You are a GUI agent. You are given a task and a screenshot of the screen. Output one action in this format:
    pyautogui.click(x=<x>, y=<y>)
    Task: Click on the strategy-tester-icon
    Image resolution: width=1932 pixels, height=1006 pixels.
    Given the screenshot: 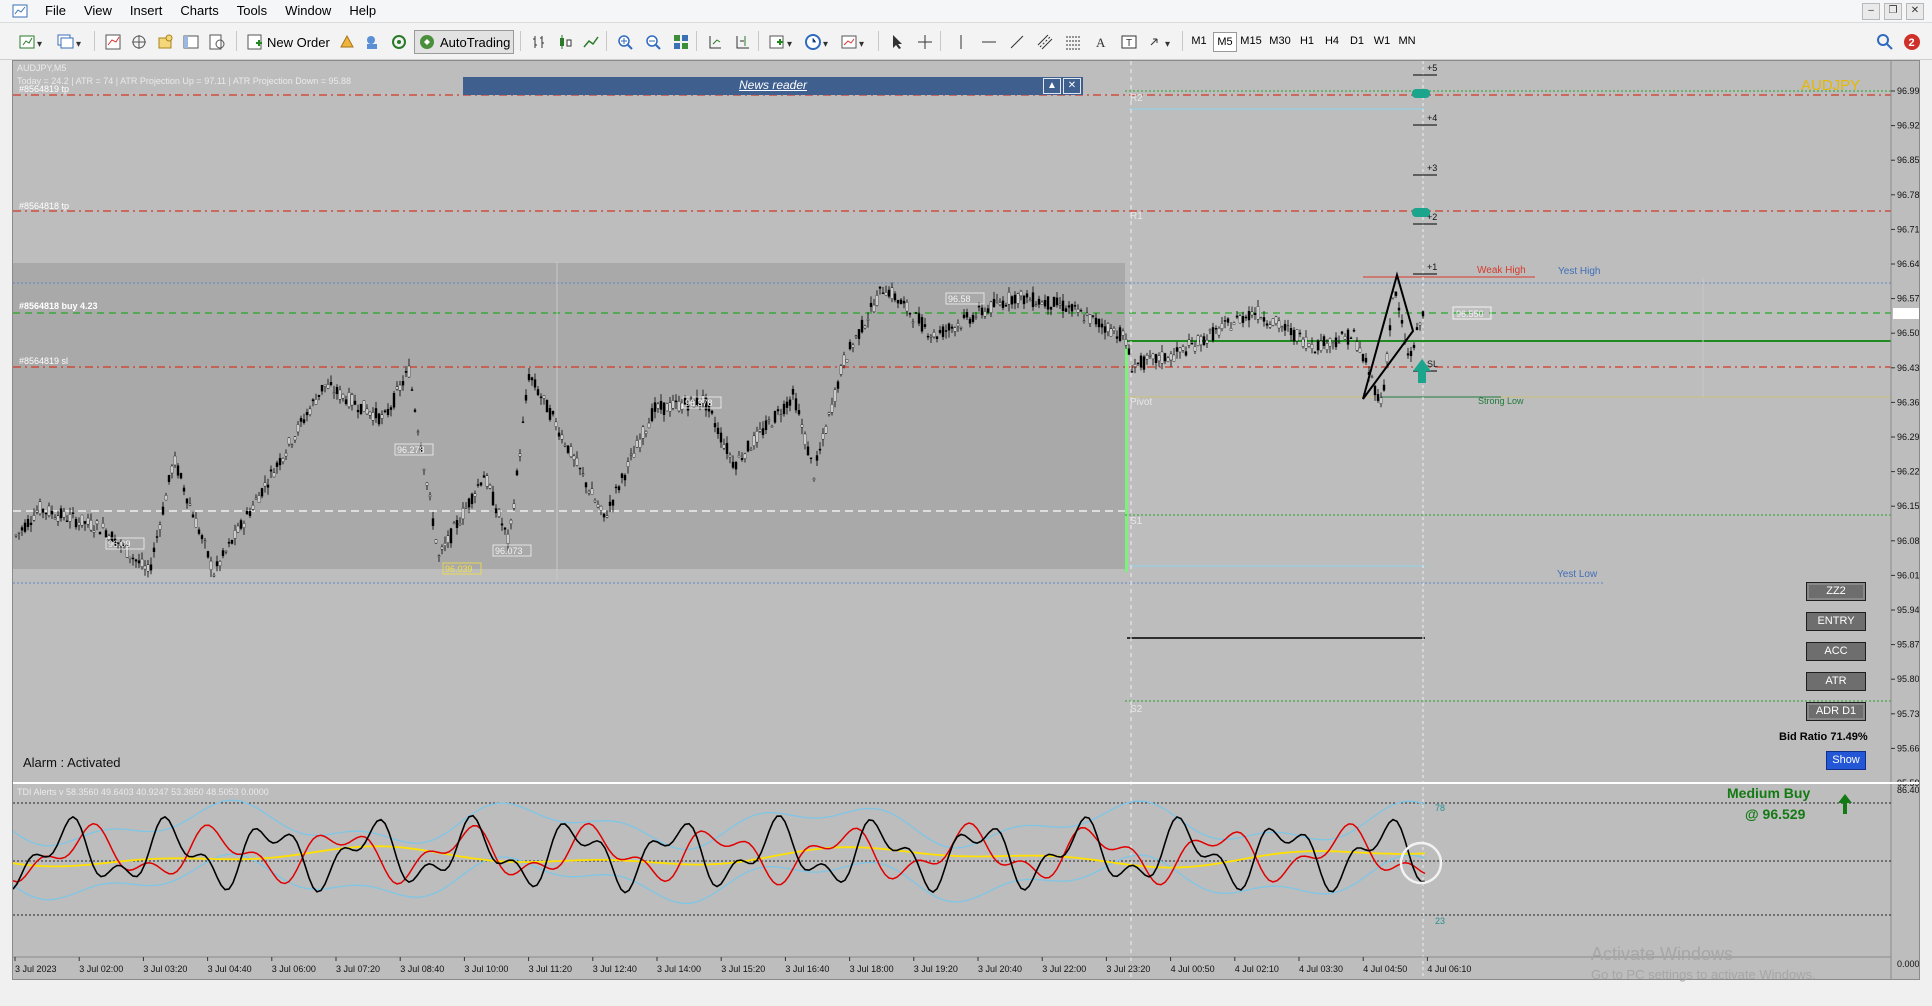 What is the action you would take?
    pyautogui.click(x=217, y=42)
    